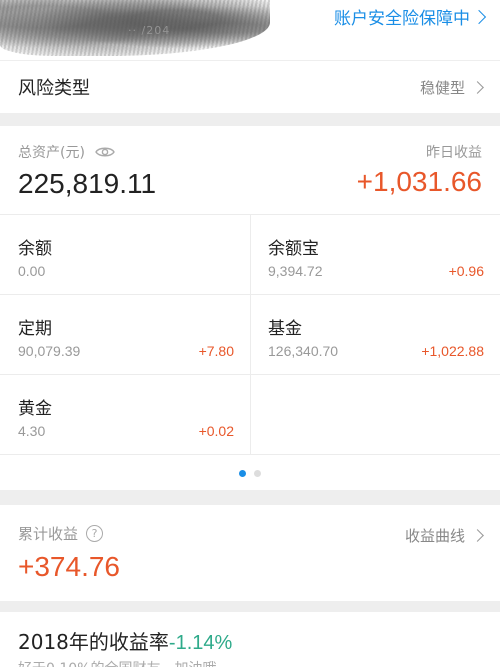 Image resolution: width=500 pixels, height=667 pixels. I want to click on account-security-insurance-label: 账户安全险保障中, so click(402, 19).